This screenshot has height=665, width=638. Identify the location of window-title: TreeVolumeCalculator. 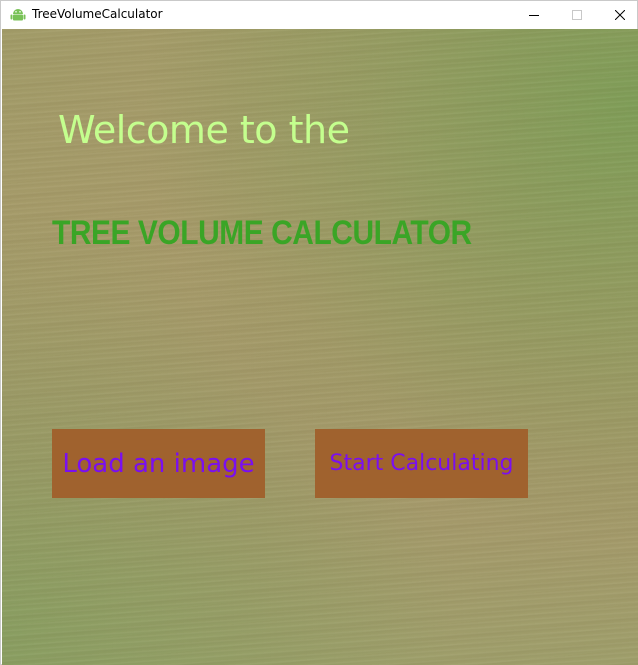
(97, 14).